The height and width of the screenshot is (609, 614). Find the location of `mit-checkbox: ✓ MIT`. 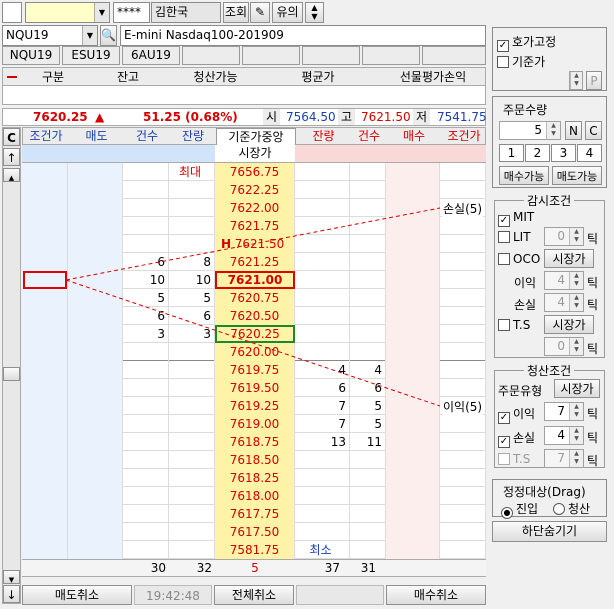

mit-checkbox: ✓ MIT is located at coordinates (516, 218).